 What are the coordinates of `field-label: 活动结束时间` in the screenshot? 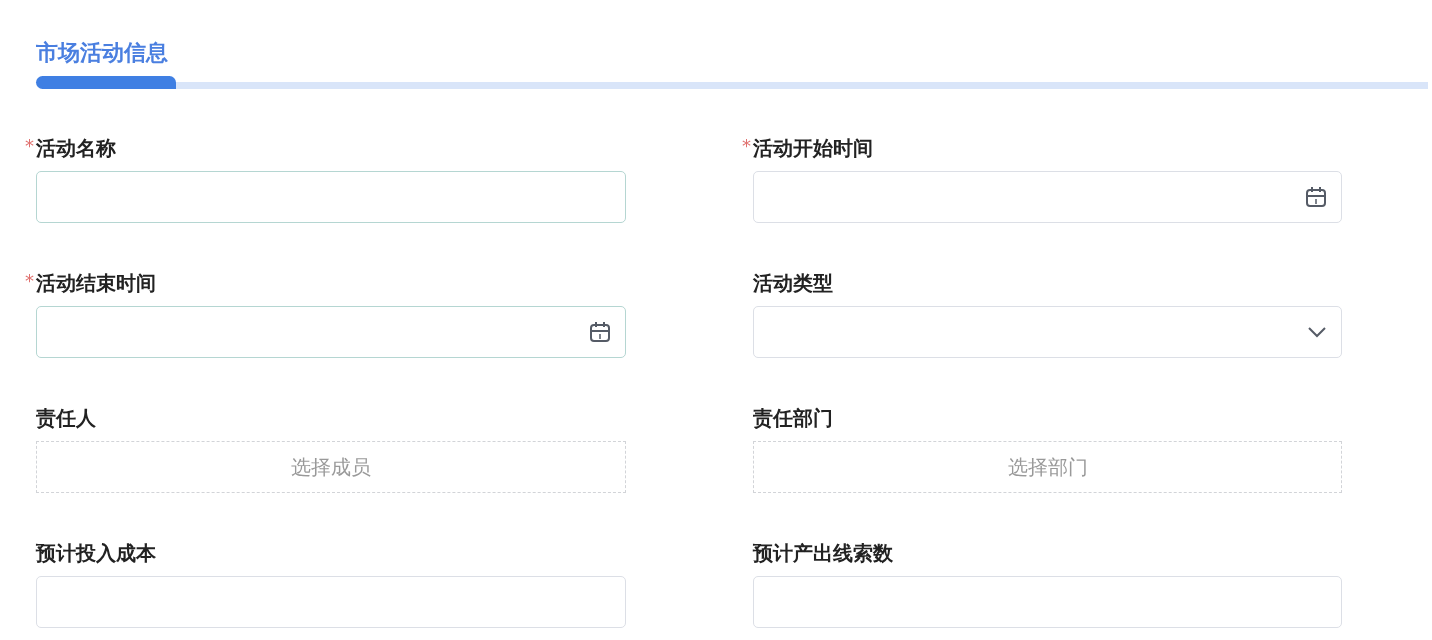 It's located at (96, 283).